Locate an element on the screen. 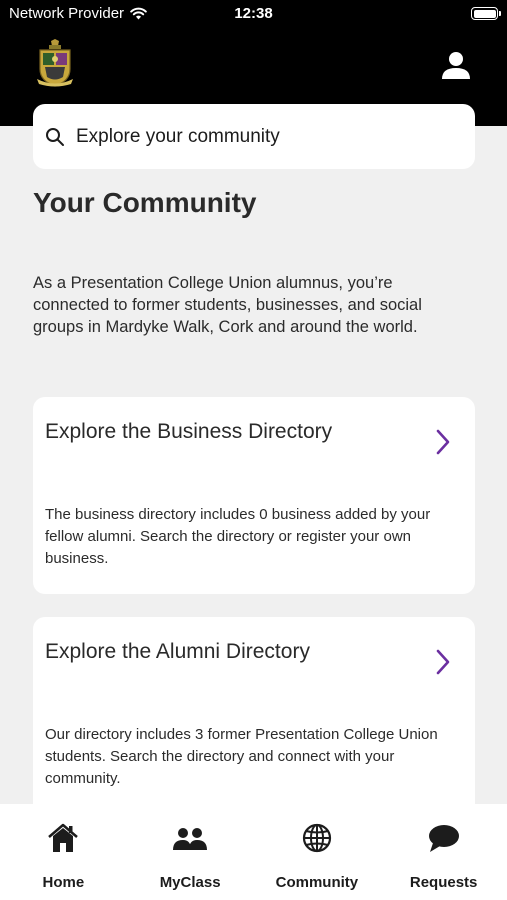 This screenshot has width=507, height=900. tab-label: Community is located at coordinates (317, 882).